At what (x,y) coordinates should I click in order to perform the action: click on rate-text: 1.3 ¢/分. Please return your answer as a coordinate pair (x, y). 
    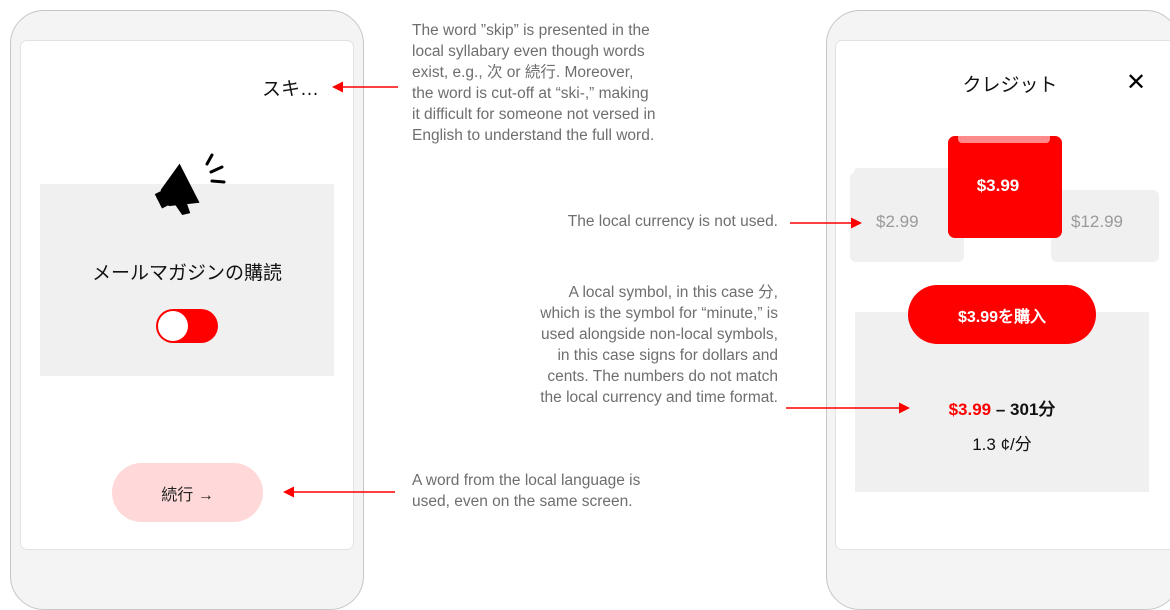
    Looking at the image, I should click on (1002, 444).